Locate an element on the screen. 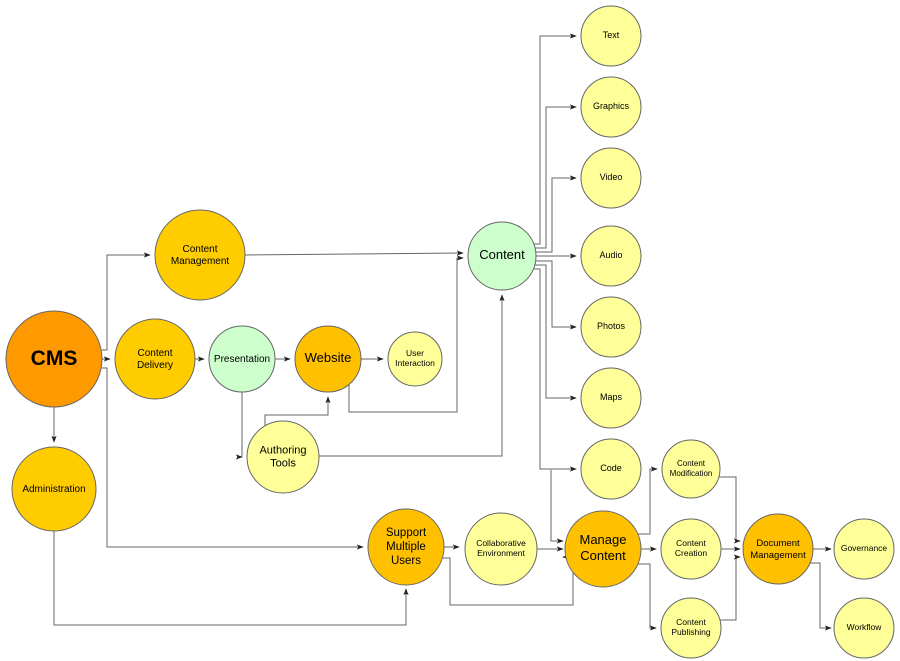  node-text: Text is located at coordinates (611, 36).